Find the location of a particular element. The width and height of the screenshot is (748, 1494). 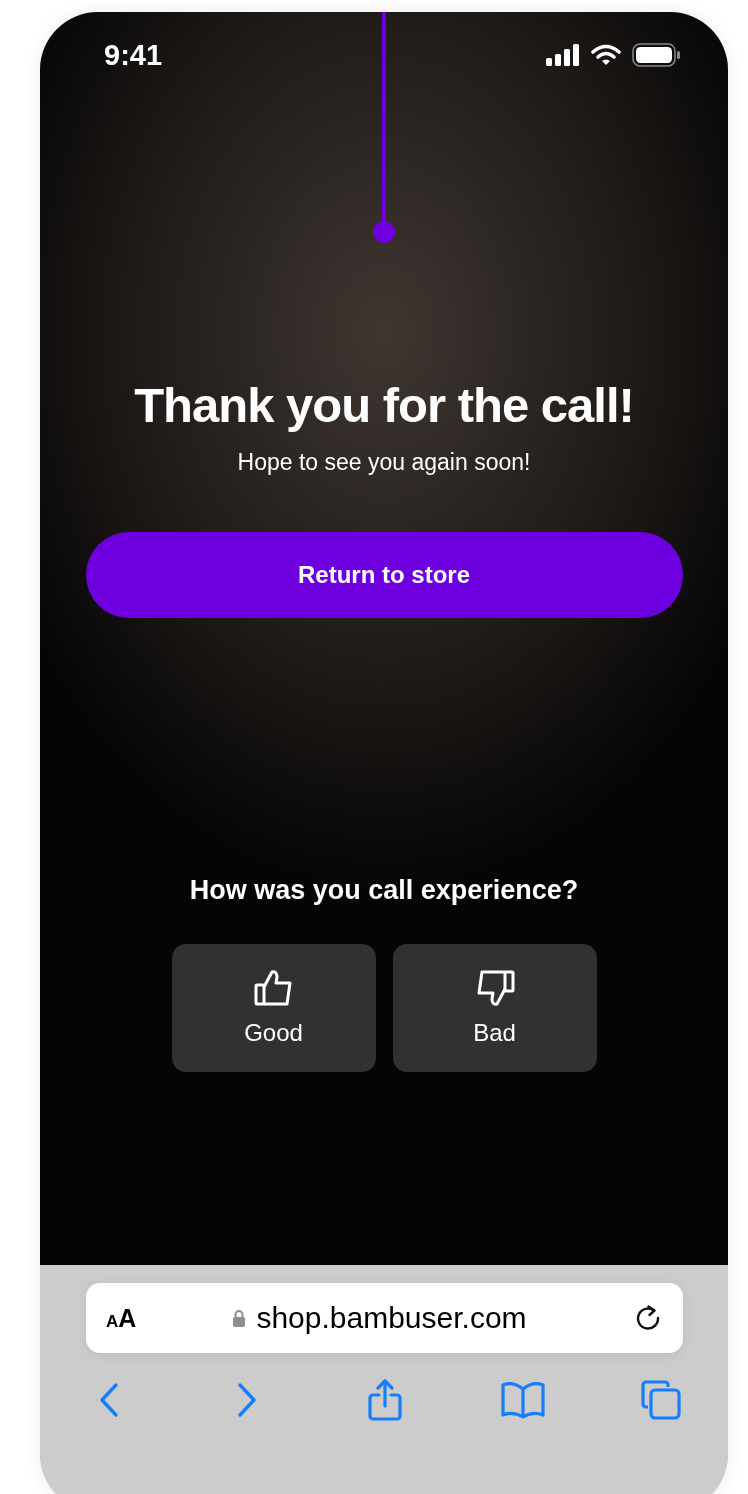

lock-icon is located at coordinates (239, 1318).